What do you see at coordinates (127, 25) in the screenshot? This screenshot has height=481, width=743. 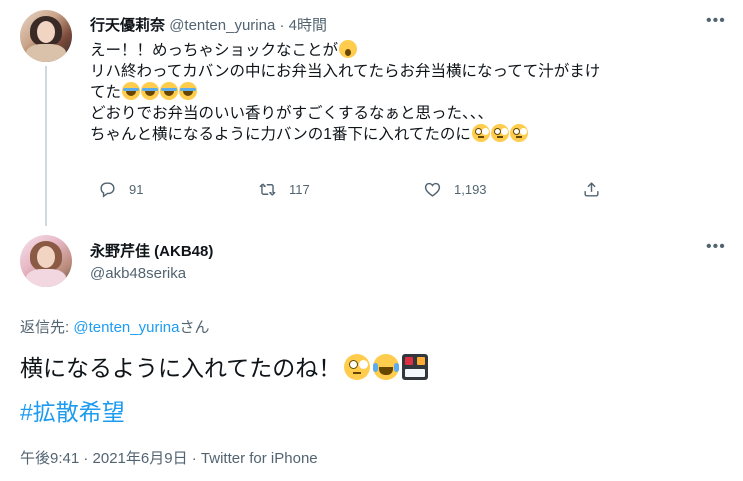 I see `parent-display-name: 行天優莉奈` at bounding box center [127, 25].